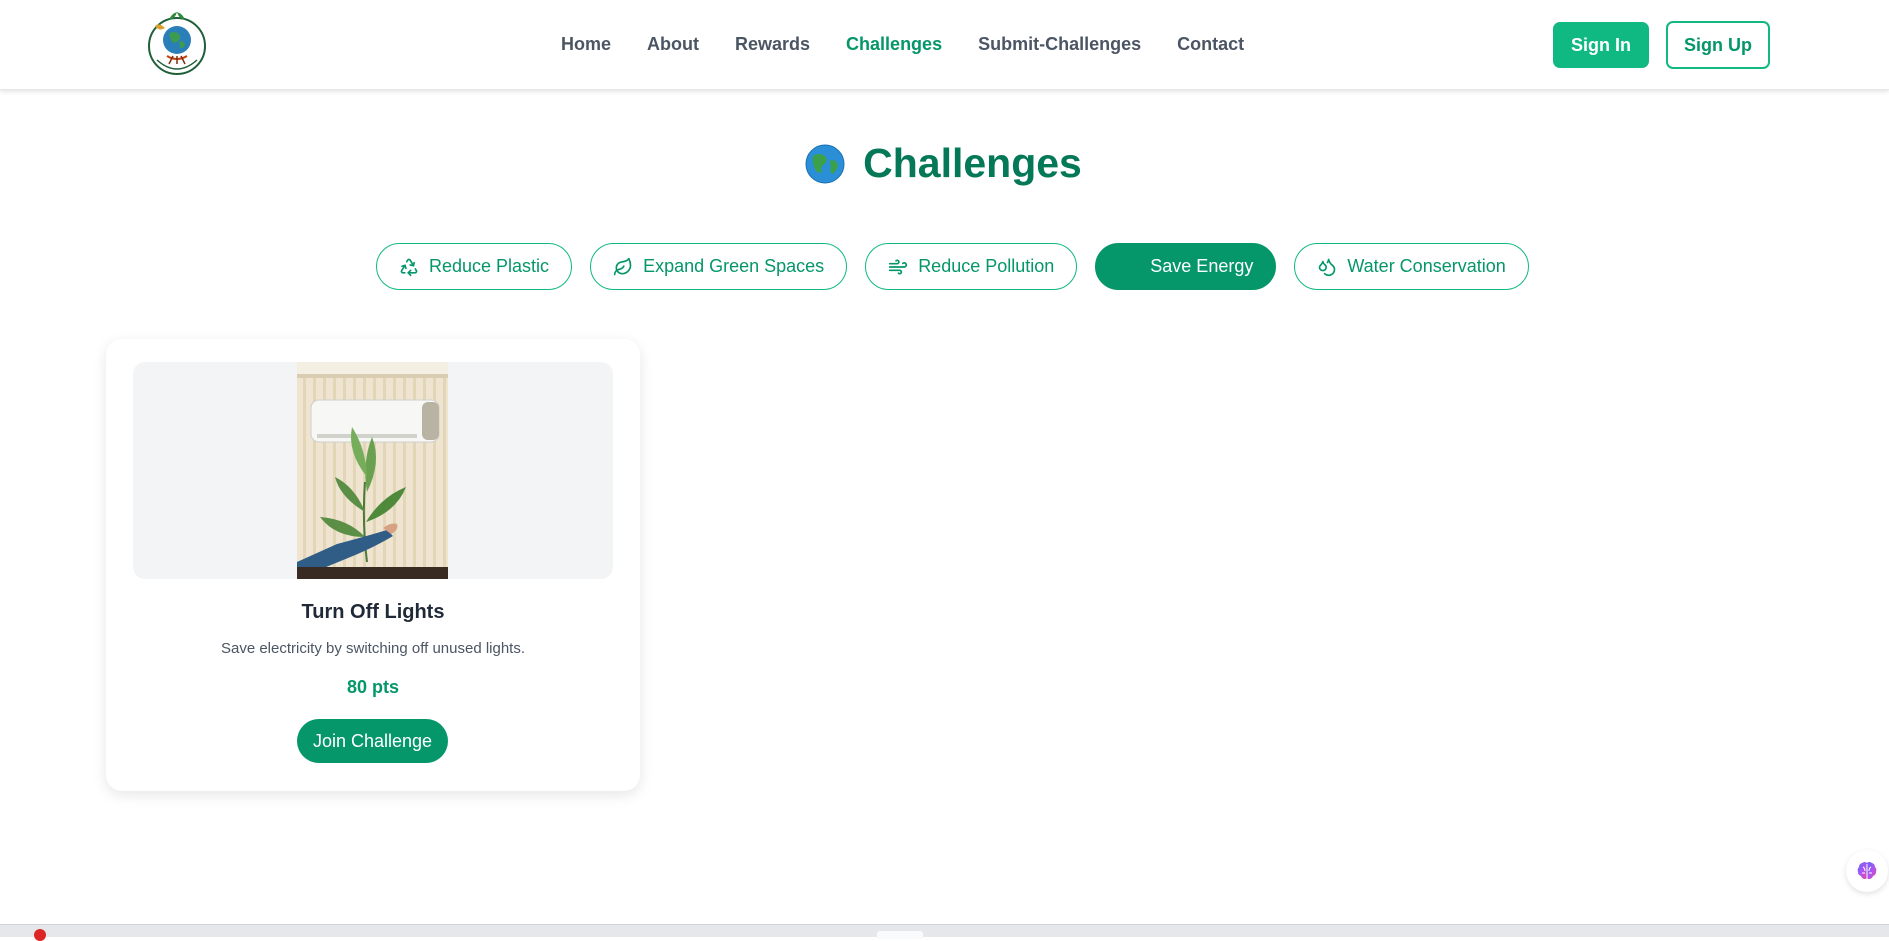 This screenshot has width=1889, height=941. I want to click on sign-in-button: Sign In, so click(1601, 45).